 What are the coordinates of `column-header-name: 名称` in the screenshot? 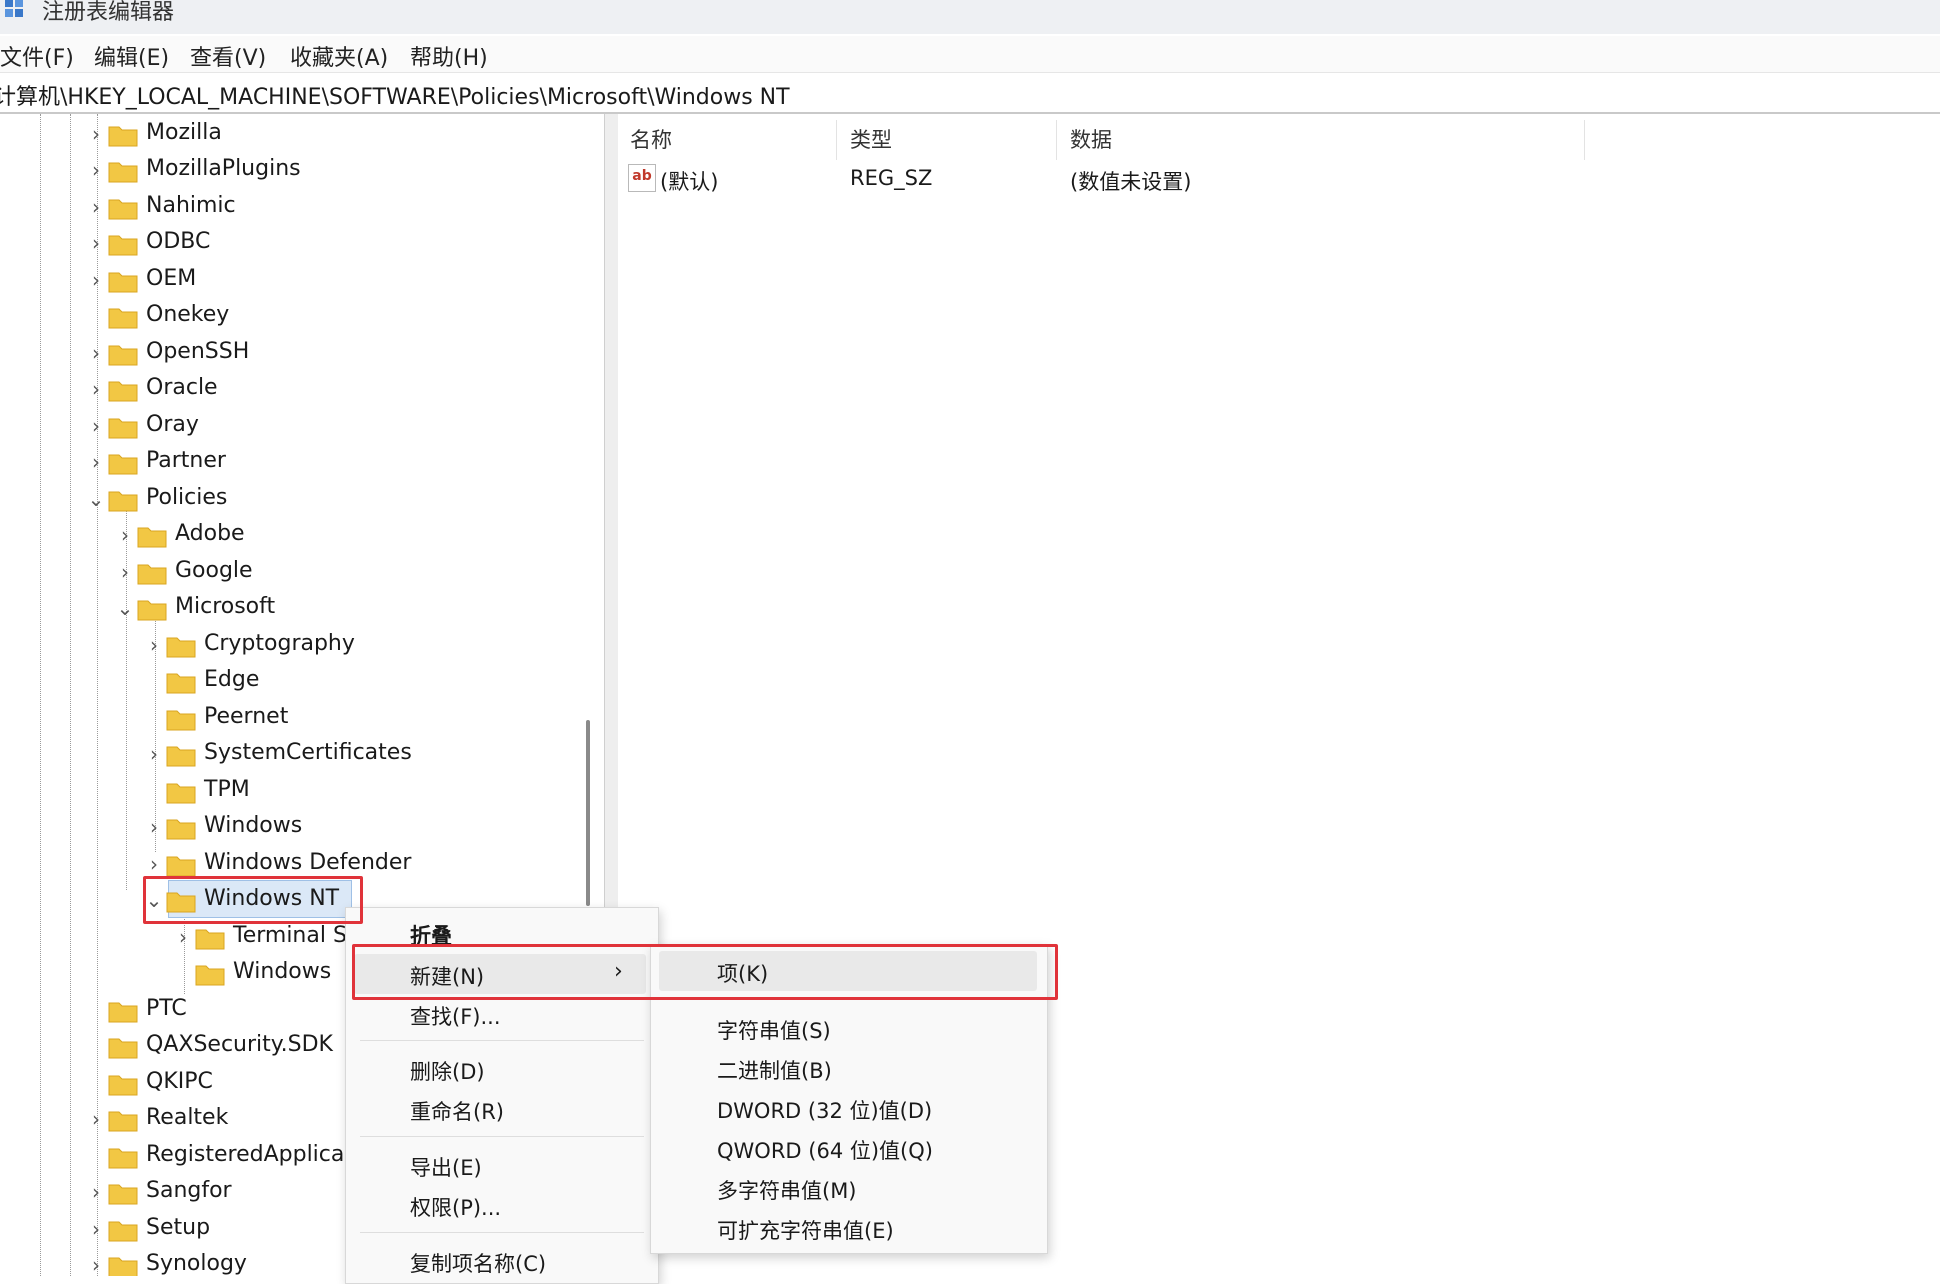 It's located at (651, 139).